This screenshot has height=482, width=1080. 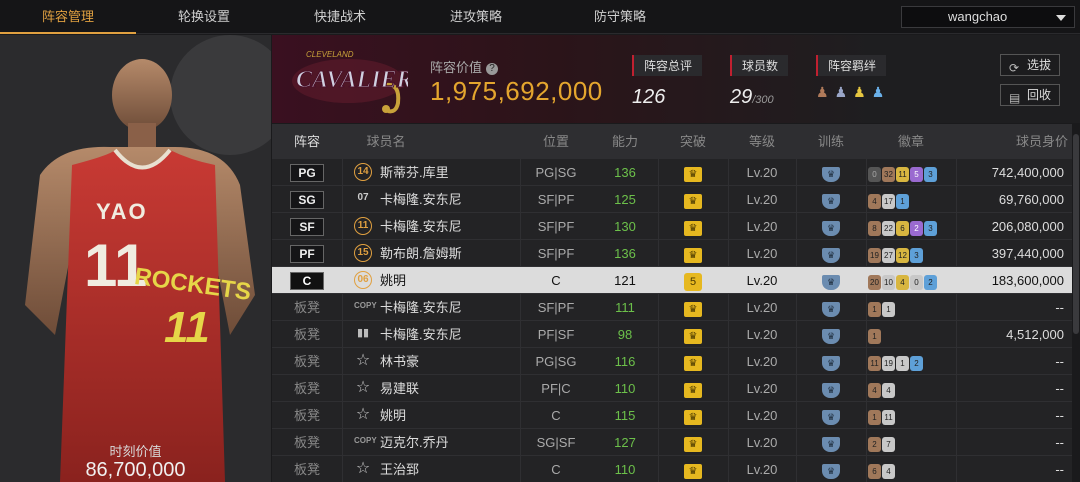 I want to click on table-row: 板凳 ☆ 姚明 C 115 ♛ Lv.20 ♛ 1 11 --, so click(x=676, y=415).